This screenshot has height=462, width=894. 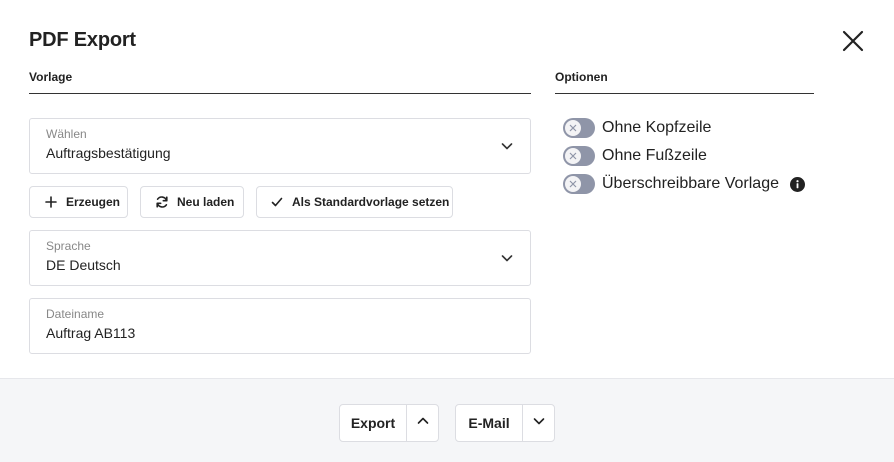 I want to click on language-select-value: DE Deutsch, so click(x=83, y=265).